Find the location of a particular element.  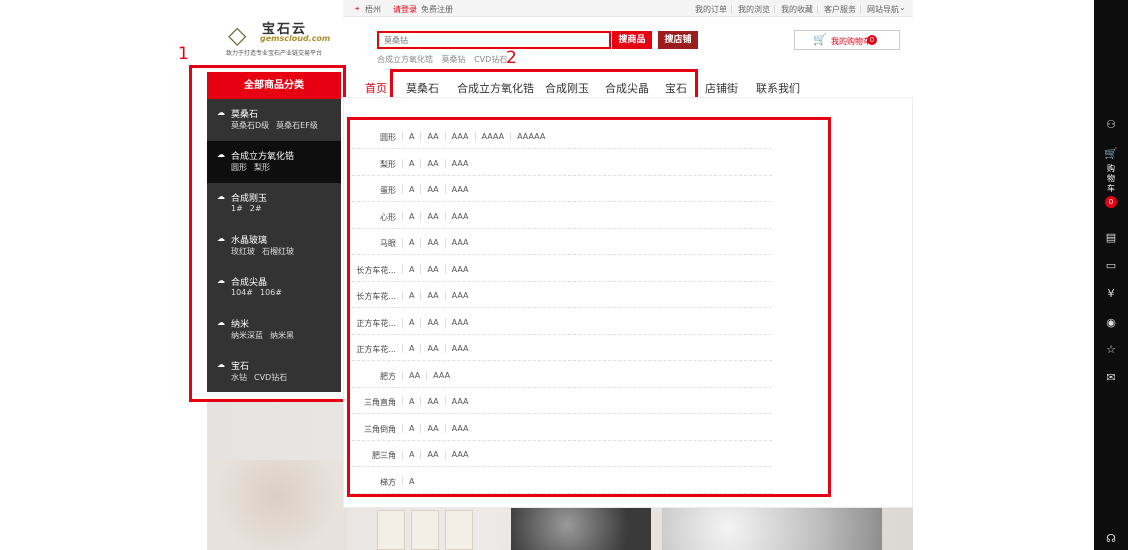

user-icon: ⚇ is located at coordinates (1111, 124).